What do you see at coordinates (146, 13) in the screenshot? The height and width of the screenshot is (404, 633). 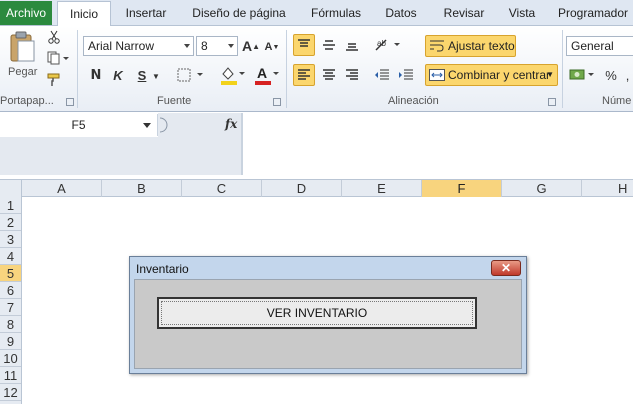 I see `tab-insertar: Insertar` at bounding box center [146, 13].